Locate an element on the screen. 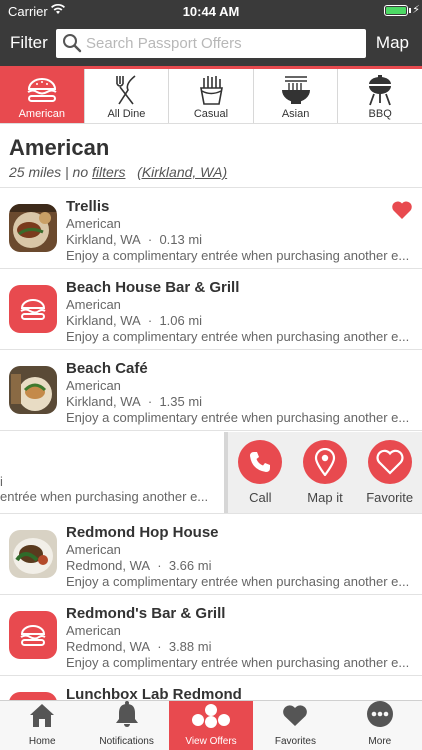  tab-favorites: Favorites is located at coordinates (295, 725).